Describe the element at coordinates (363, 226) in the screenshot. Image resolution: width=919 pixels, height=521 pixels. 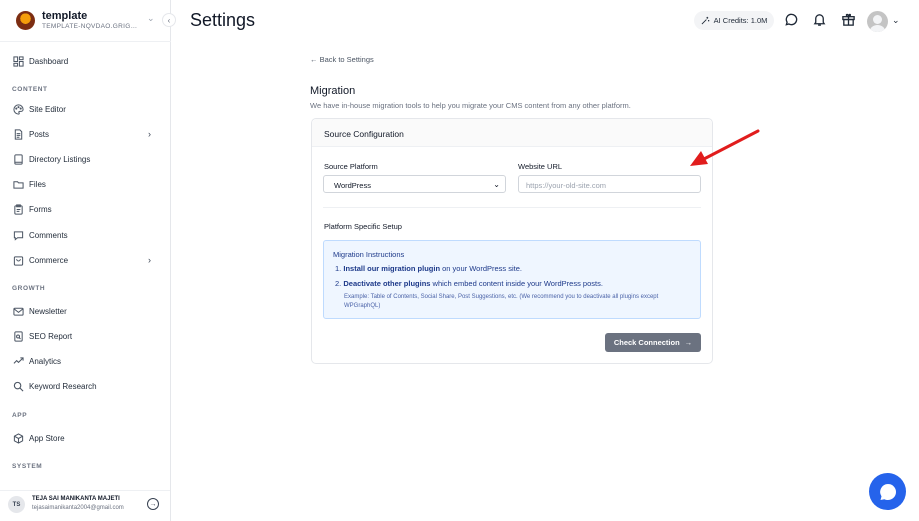
I see `platform-setup-title: Platform Specific Setup` at that location.